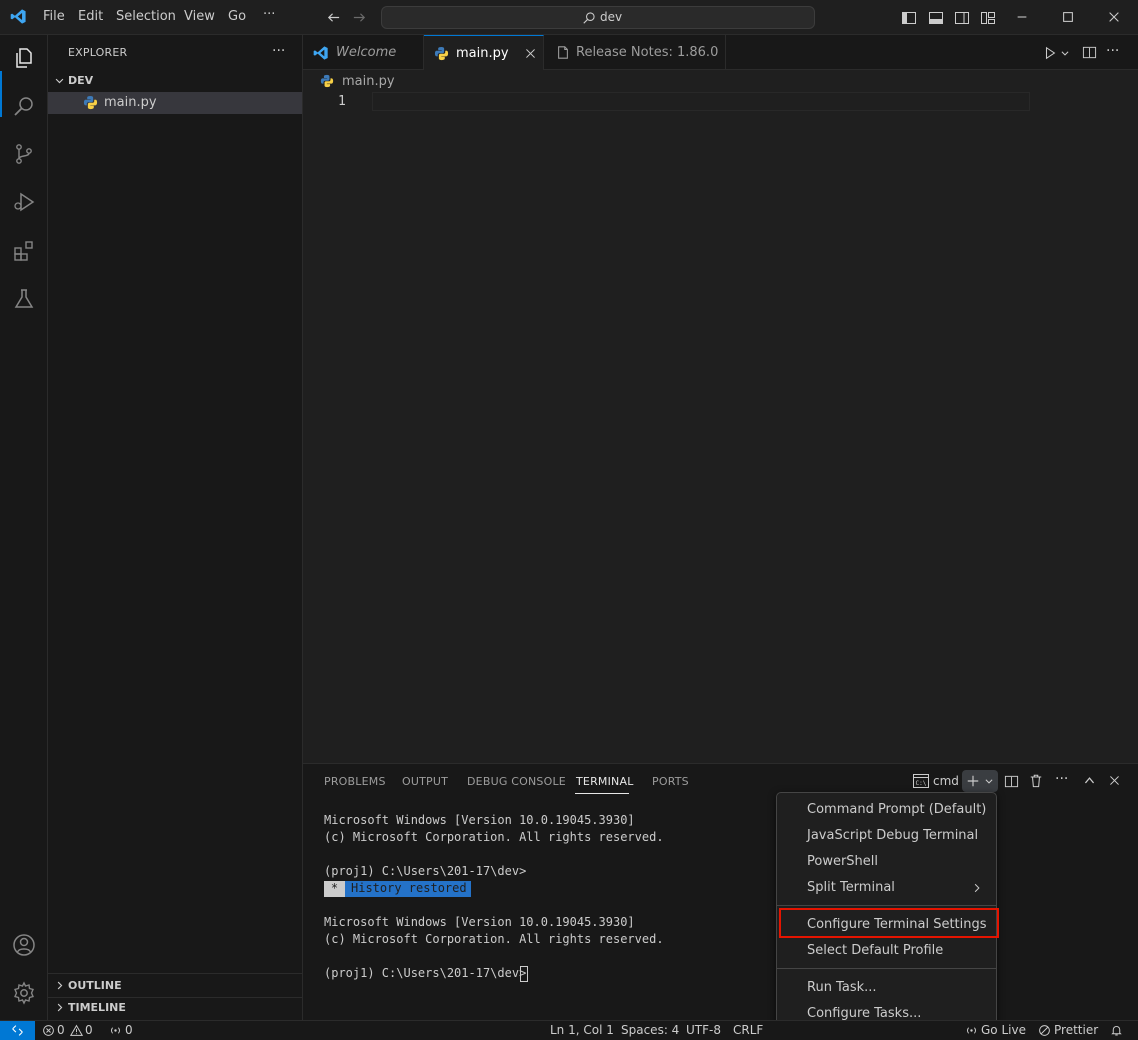 This screenshot has height=1040, width=1138. What do you see at coordinates (1089, 52) in the screenshot?
I see `split-editor-icon` at bounding box center [1089, 52].